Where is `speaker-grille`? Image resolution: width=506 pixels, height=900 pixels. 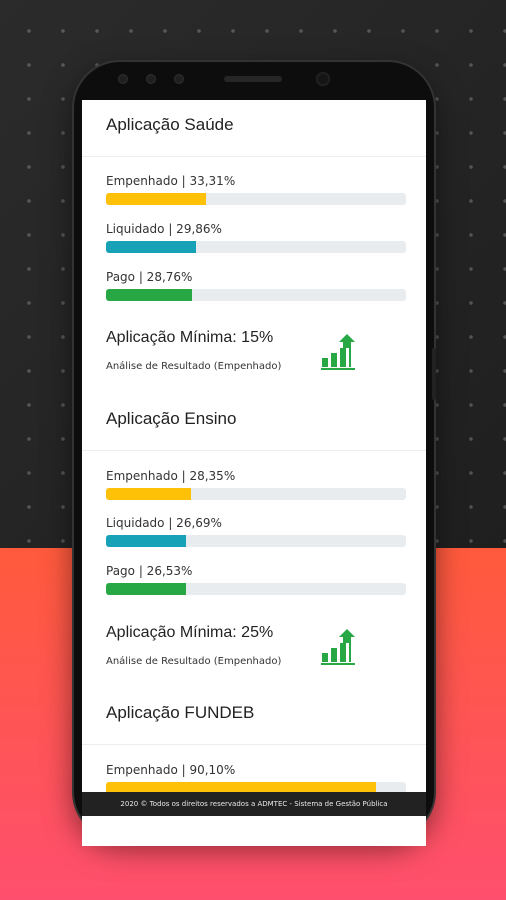 speaker-grille is located at coordinates (253, 79).